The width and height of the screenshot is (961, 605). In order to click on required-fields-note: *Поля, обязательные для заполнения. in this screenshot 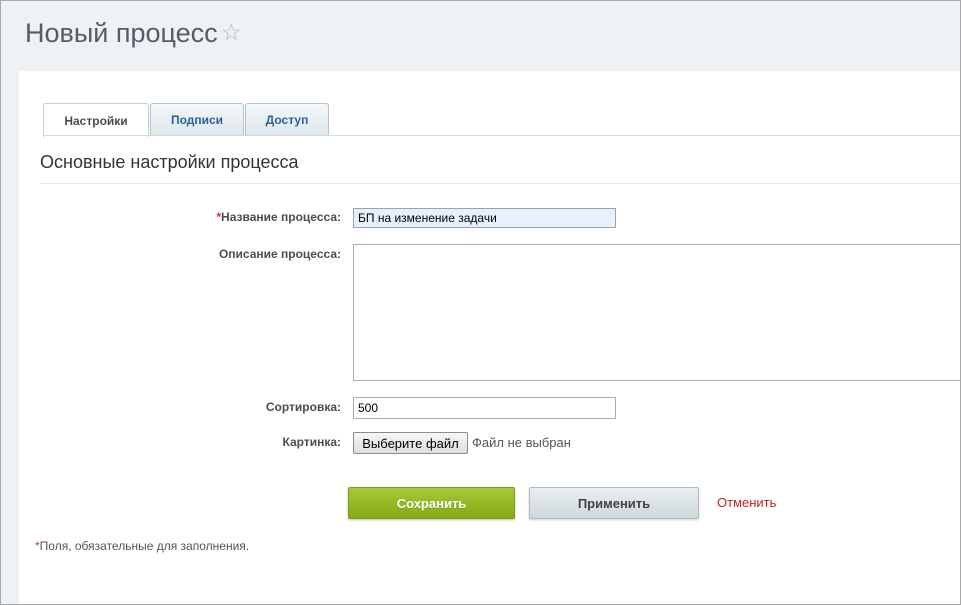, I will do `click(142, 546)`.